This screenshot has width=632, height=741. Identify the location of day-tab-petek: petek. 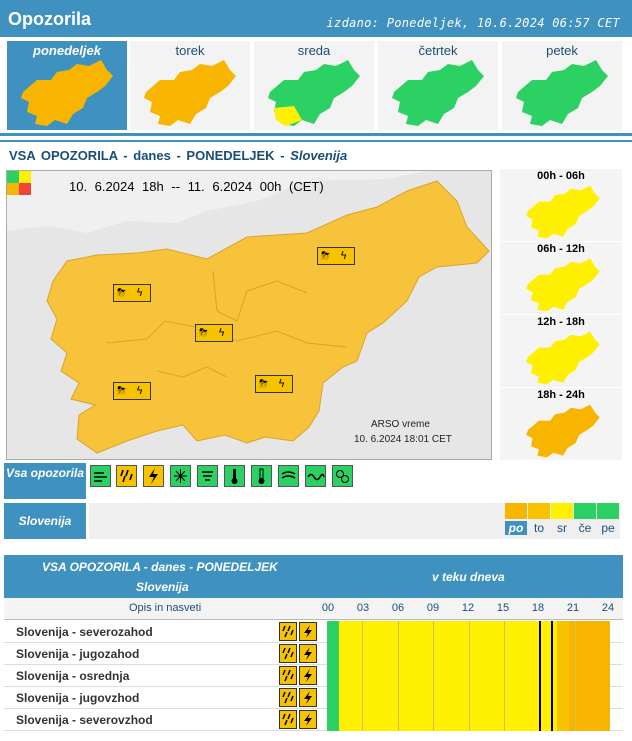
(562, 85).